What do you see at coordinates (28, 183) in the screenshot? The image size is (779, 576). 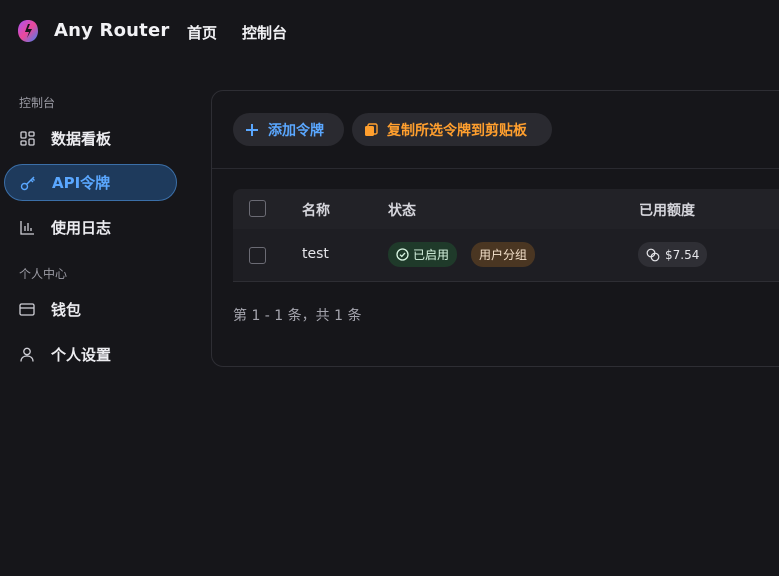 I see `key-icon` at bounding box center [28, 183].